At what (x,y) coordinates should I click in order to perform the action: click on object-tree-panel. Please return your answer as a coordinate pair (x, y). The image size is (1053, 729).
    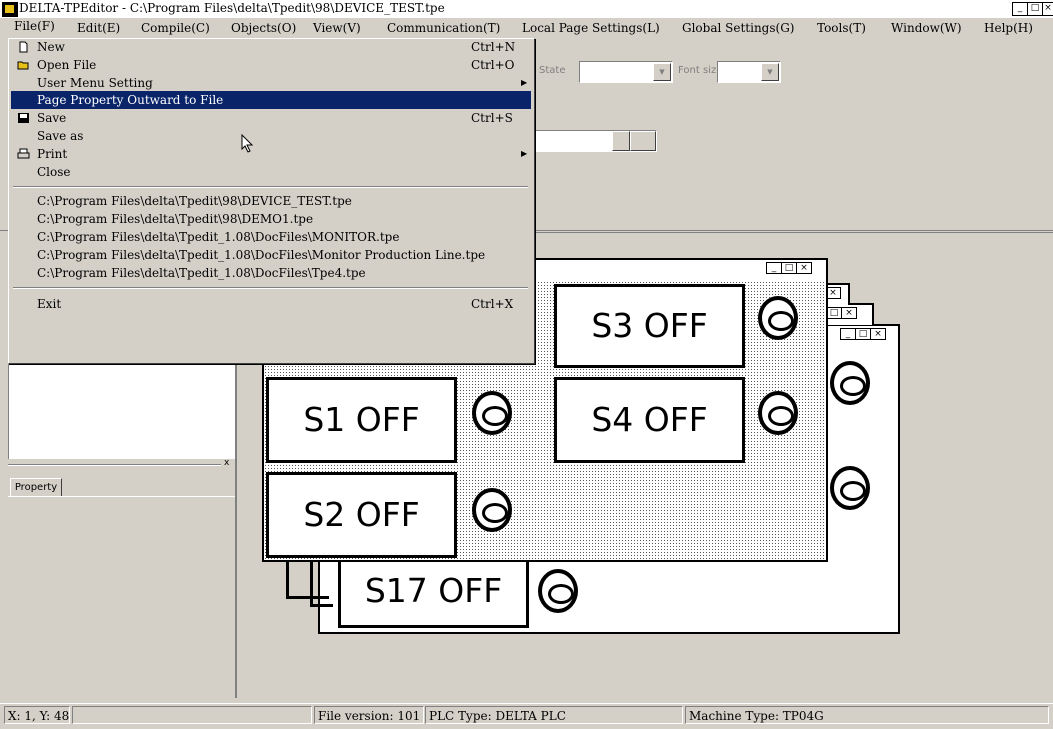
    Looking at the image, I should click on (122, 410).